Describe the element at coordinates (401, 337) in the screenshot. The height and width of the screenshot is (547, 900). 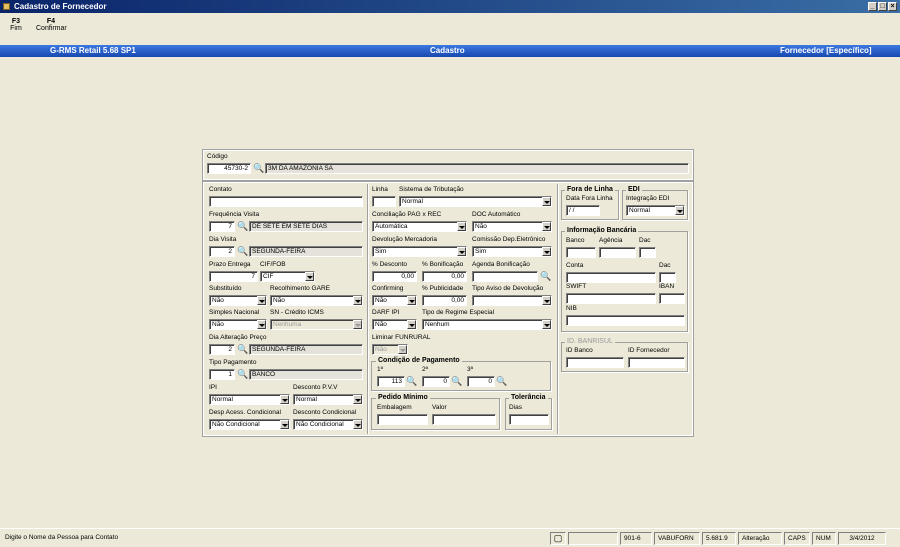
I see `liminar-funrural-label: Liminar FUNRURAL` at that location.